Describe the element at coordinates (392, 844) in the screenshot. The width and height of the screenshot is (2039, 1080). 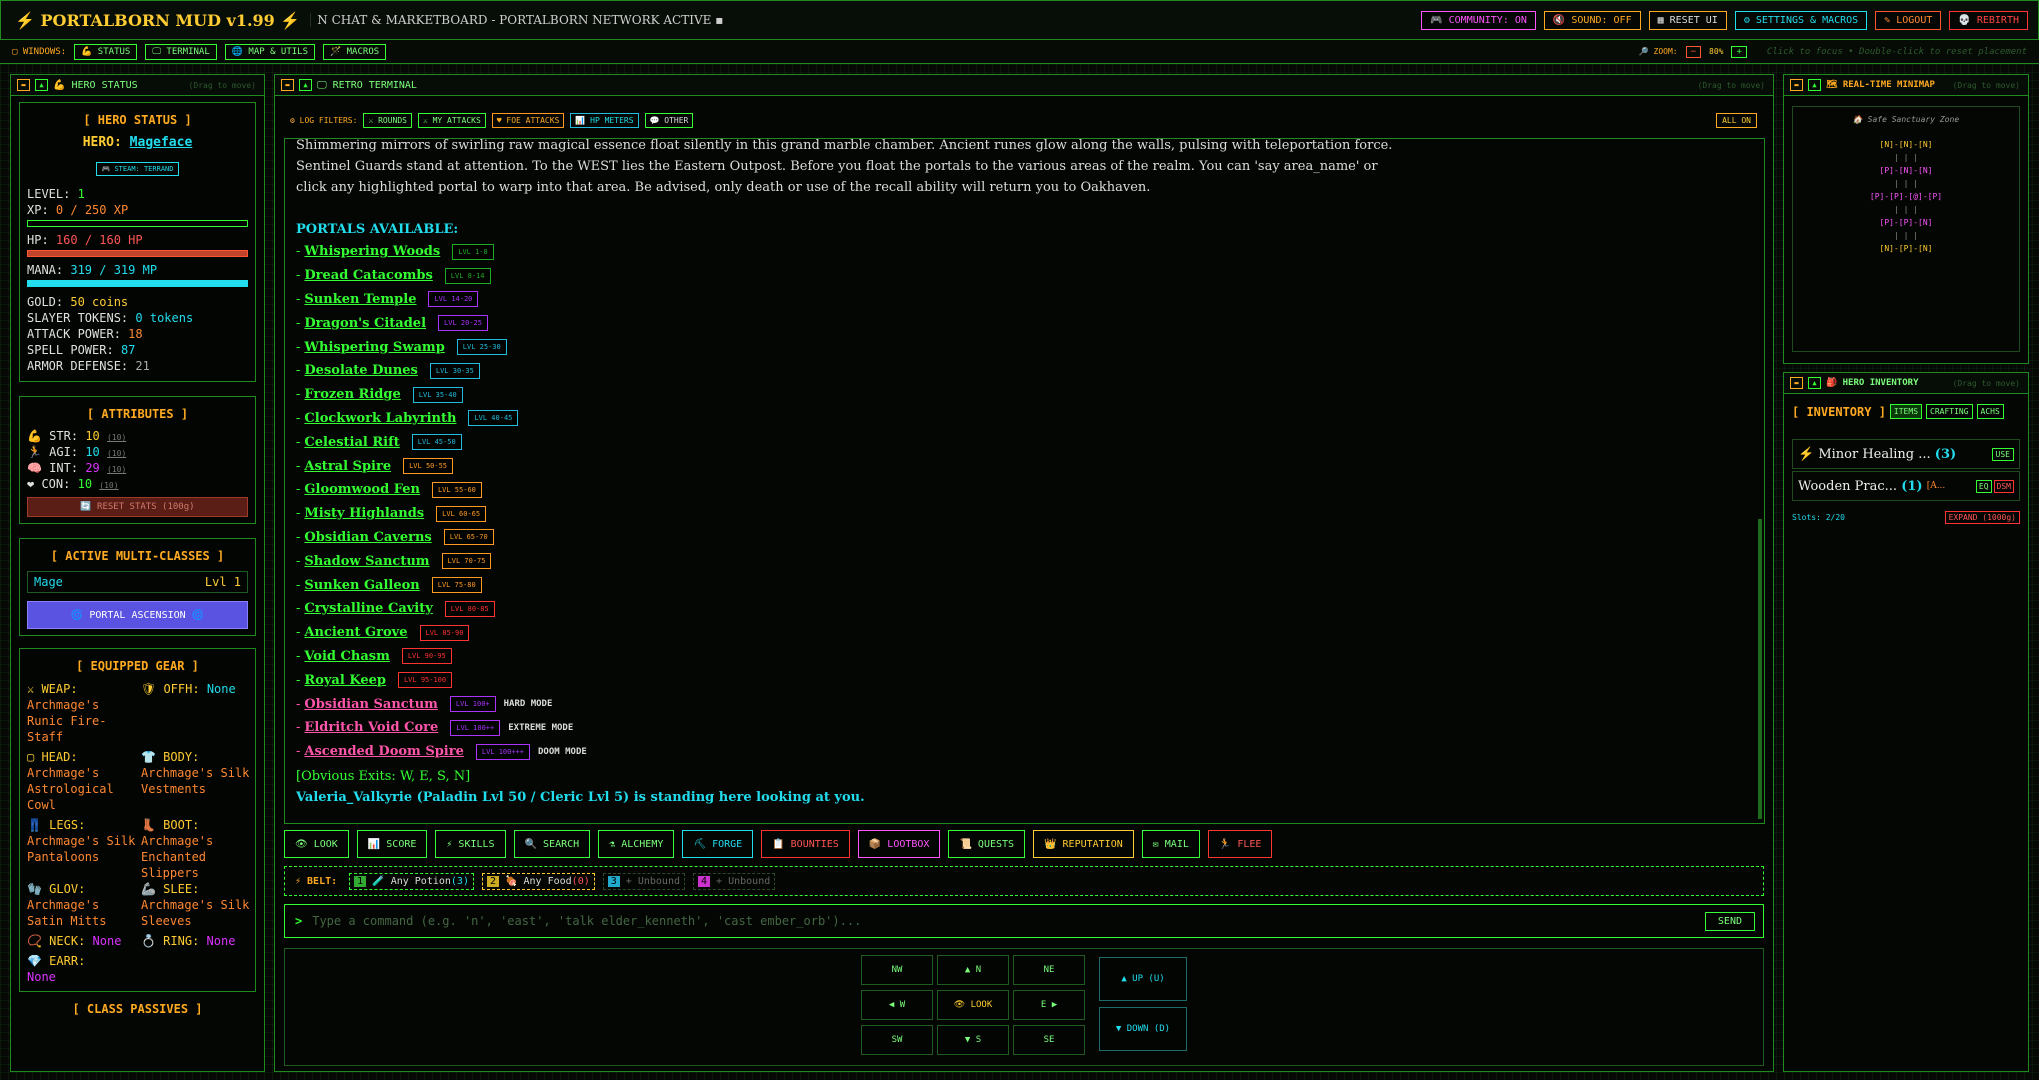
I see `score-button: 📊 SCORE` at that location.